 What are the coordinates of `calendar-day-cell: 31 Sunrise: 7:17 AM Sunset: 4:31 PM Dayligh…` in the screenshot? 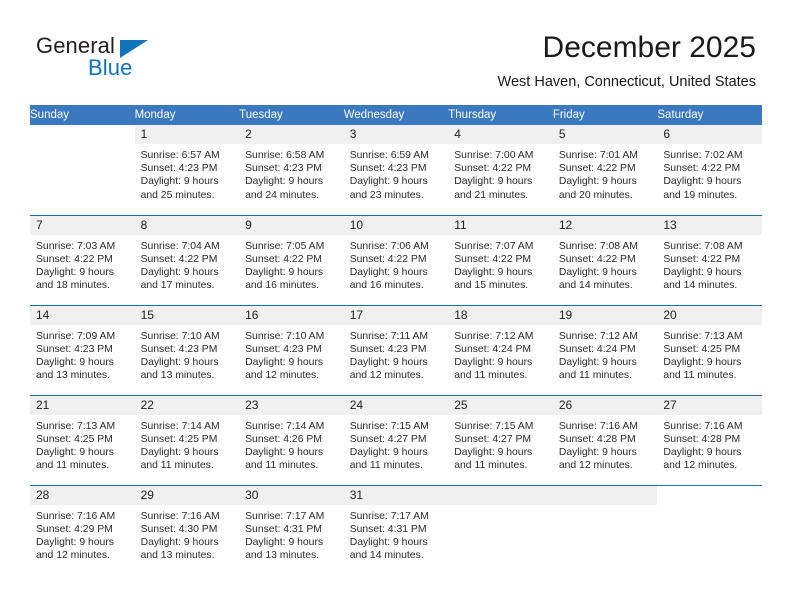 It's located at (396, 529).